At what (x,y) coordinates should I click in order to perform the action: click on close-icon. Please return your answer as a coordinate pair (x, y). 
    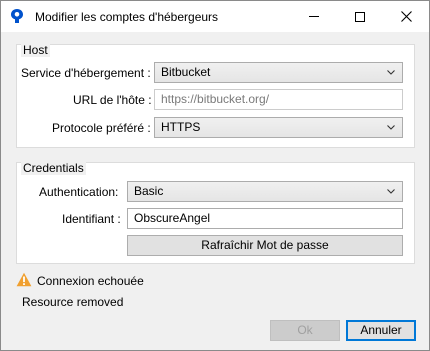
    Looking at the image, I should click on (406, 16).